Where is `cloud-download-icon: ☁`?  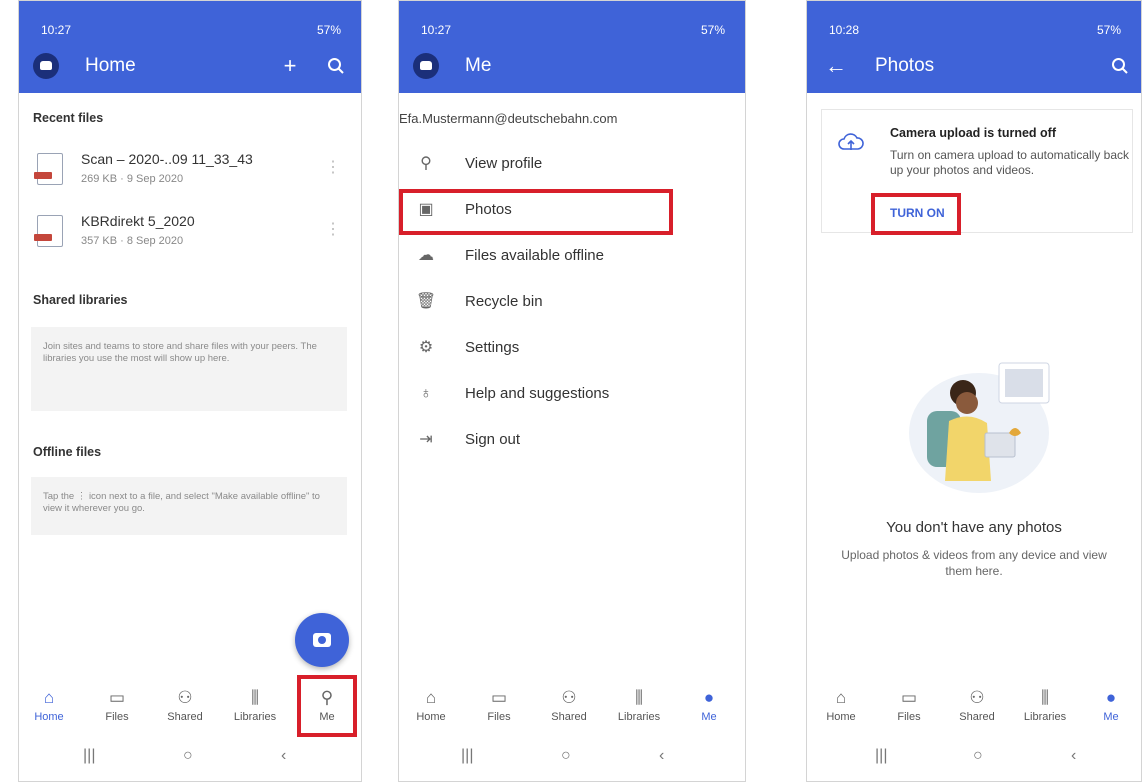
cloud-download-icon: ☁ is located at coordinates (426, 255).